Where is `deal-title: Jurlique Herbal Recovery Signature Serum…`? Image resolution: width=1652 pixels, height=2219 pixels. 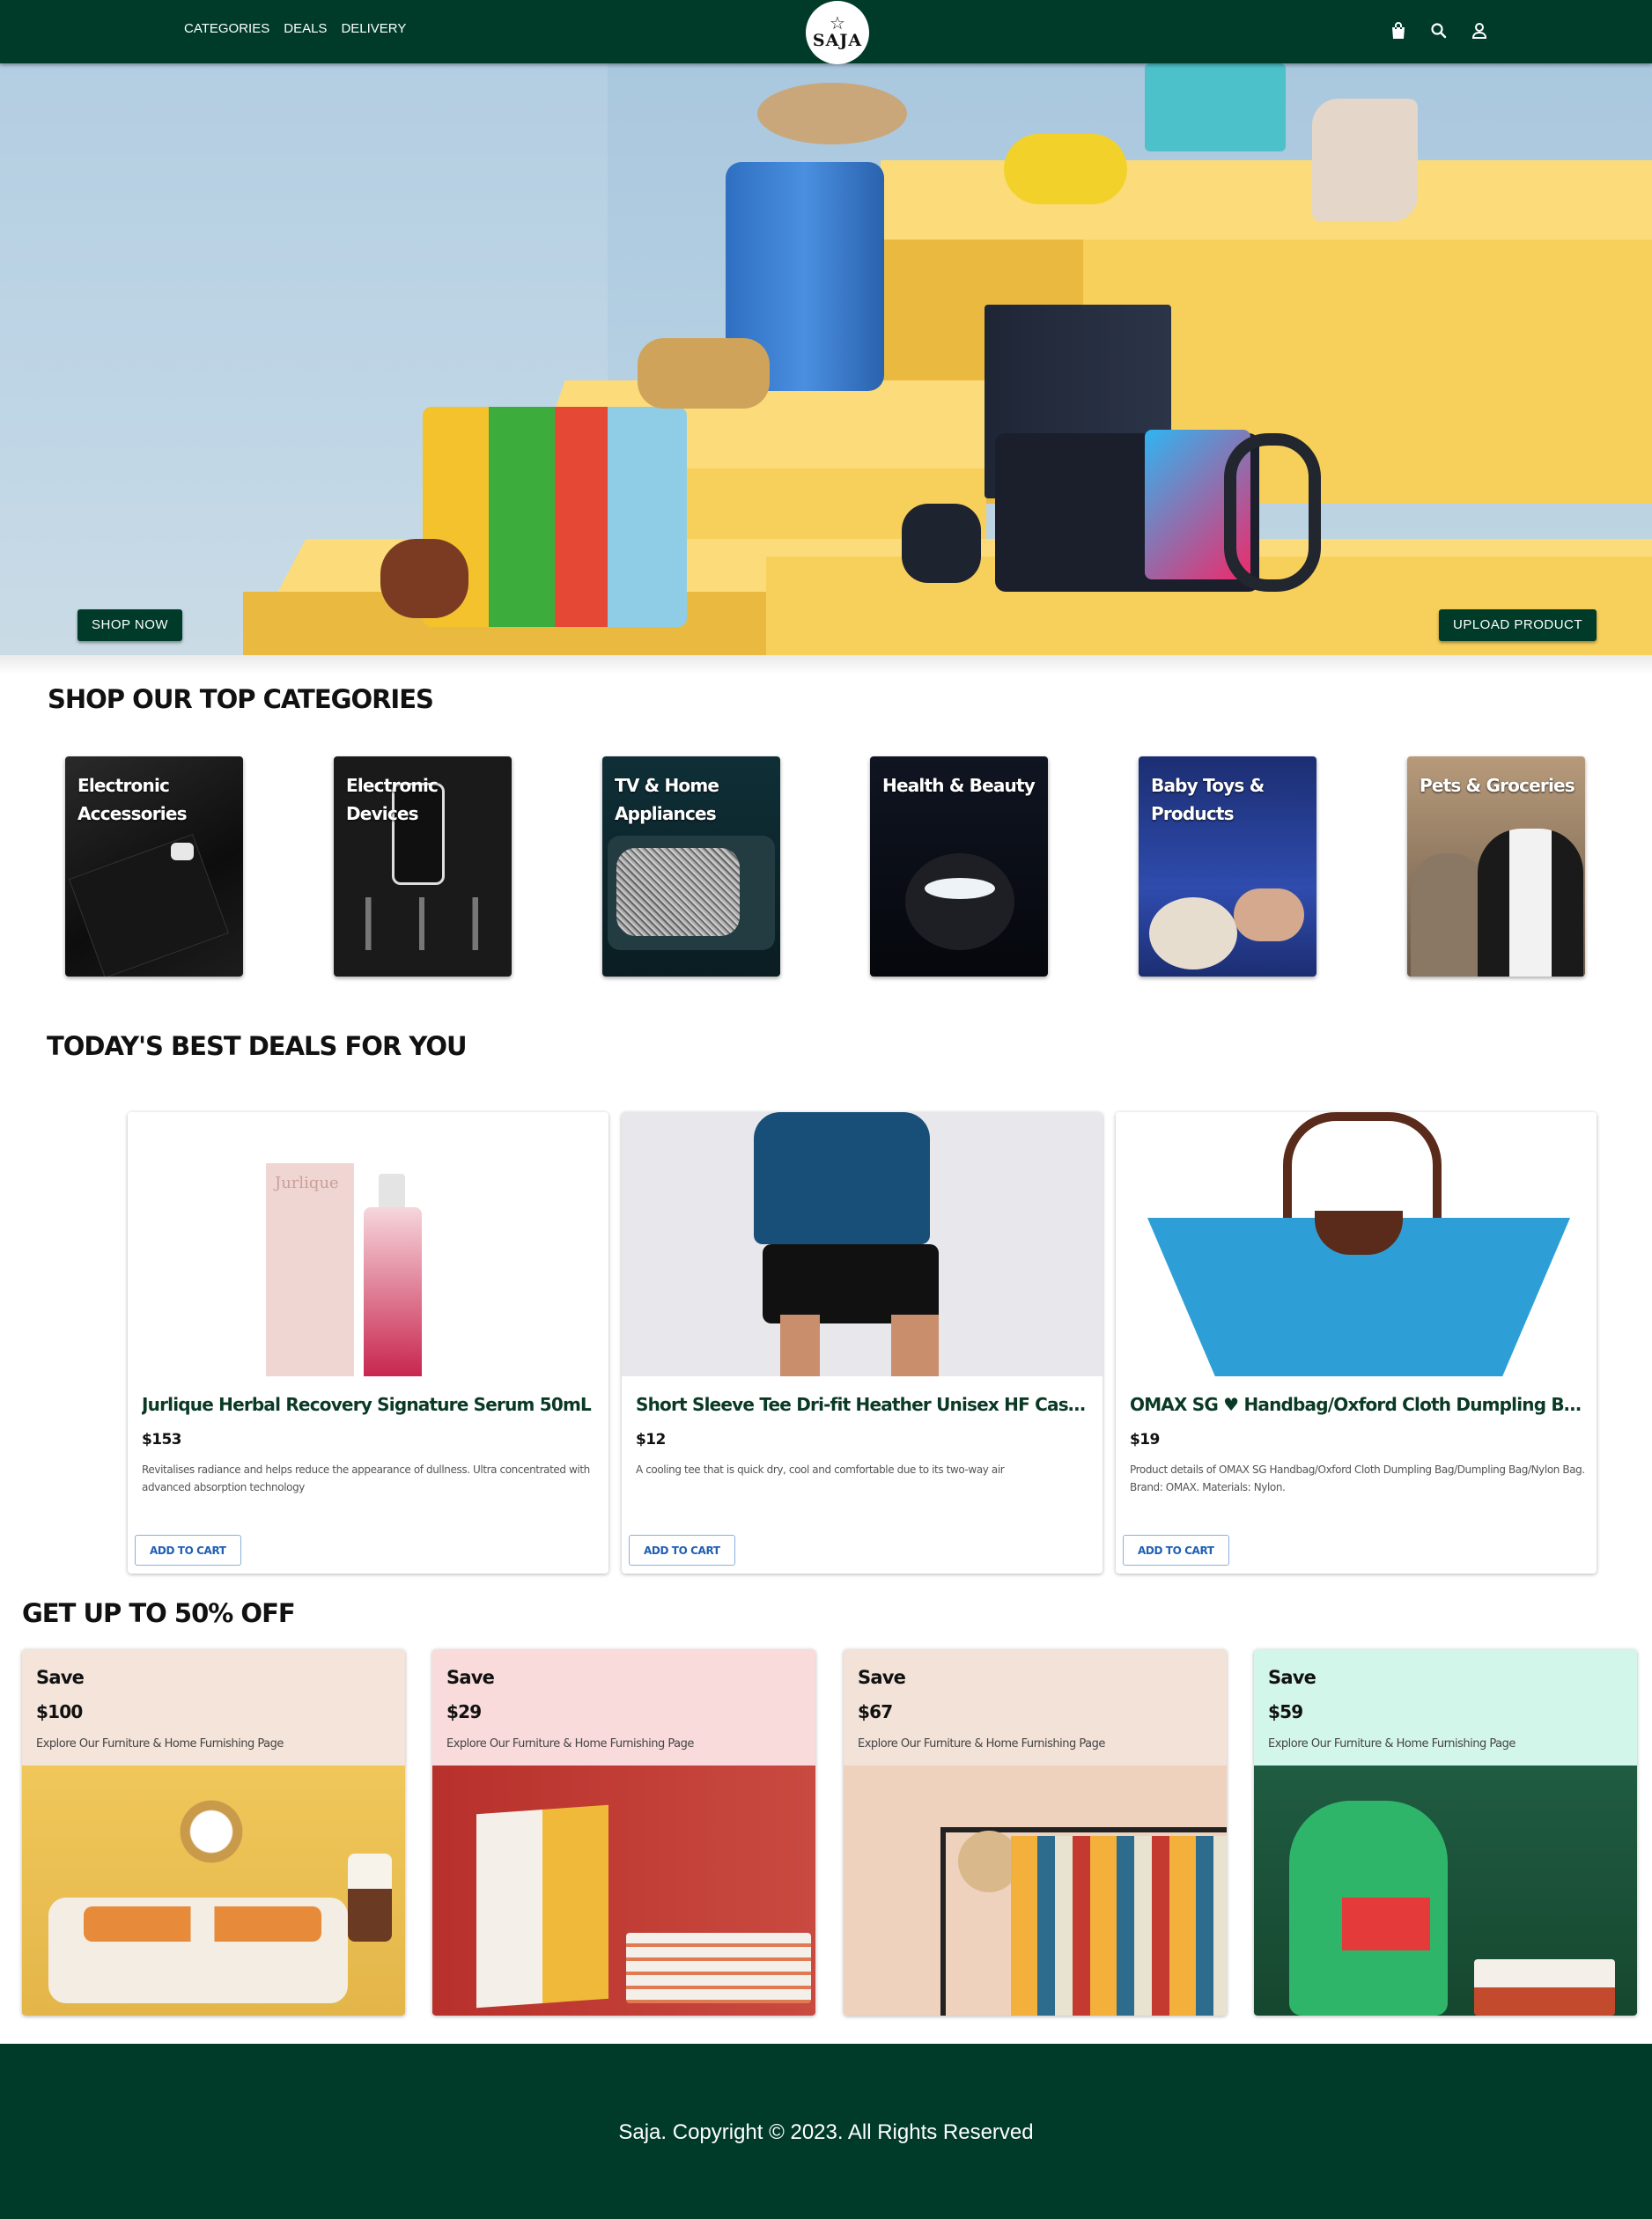
deal-title: Jurlique Herbal Recovery Signature Serum… is located at coordinates (371, 1404).